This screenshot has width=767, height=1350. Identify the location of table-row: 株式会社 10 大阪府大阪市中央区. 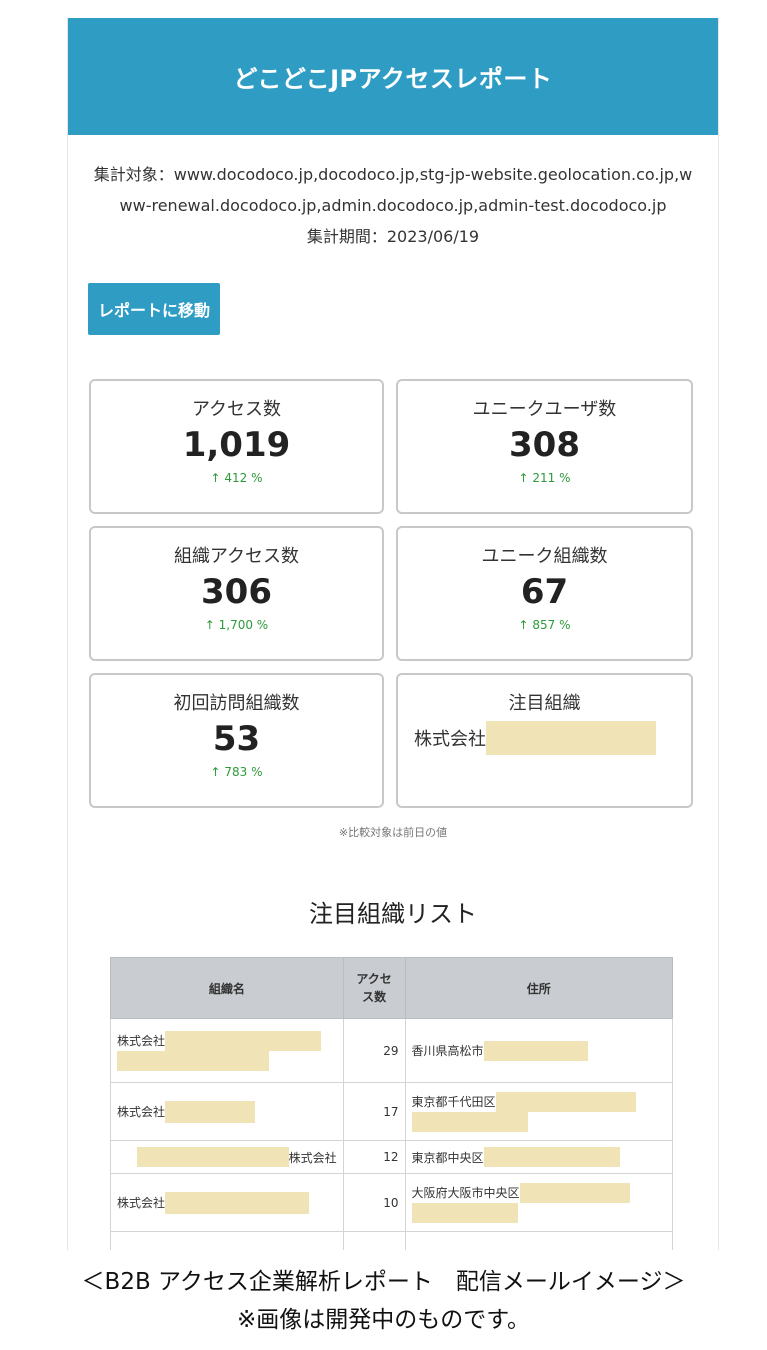
(392, 1202).